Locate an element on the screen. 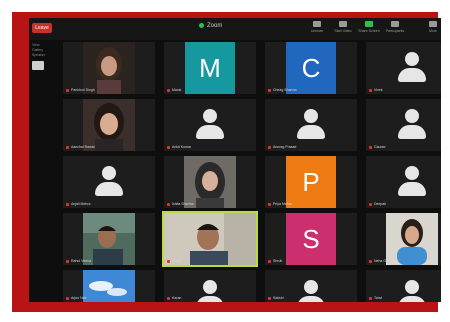 This screenshot has width=450, height=322. video-icon is located at coordinates (343, 24).